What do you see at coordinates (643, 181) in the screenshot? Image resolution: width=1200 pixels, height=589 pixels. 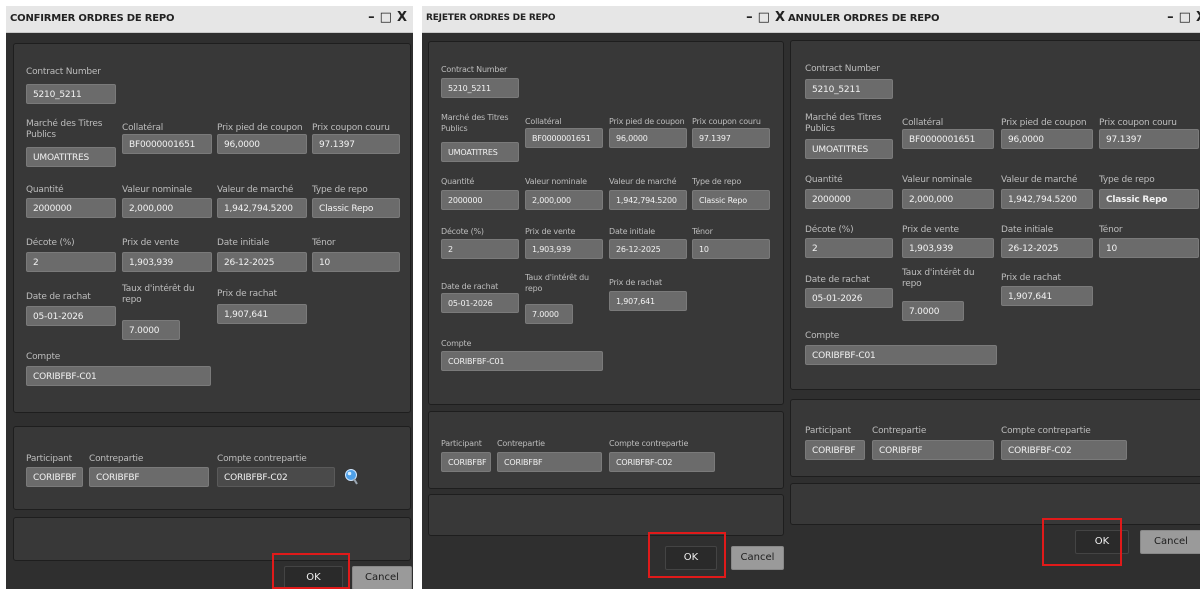 I see `valeur-marche-label: Valeur de marché` at bounding box center [643, 181].